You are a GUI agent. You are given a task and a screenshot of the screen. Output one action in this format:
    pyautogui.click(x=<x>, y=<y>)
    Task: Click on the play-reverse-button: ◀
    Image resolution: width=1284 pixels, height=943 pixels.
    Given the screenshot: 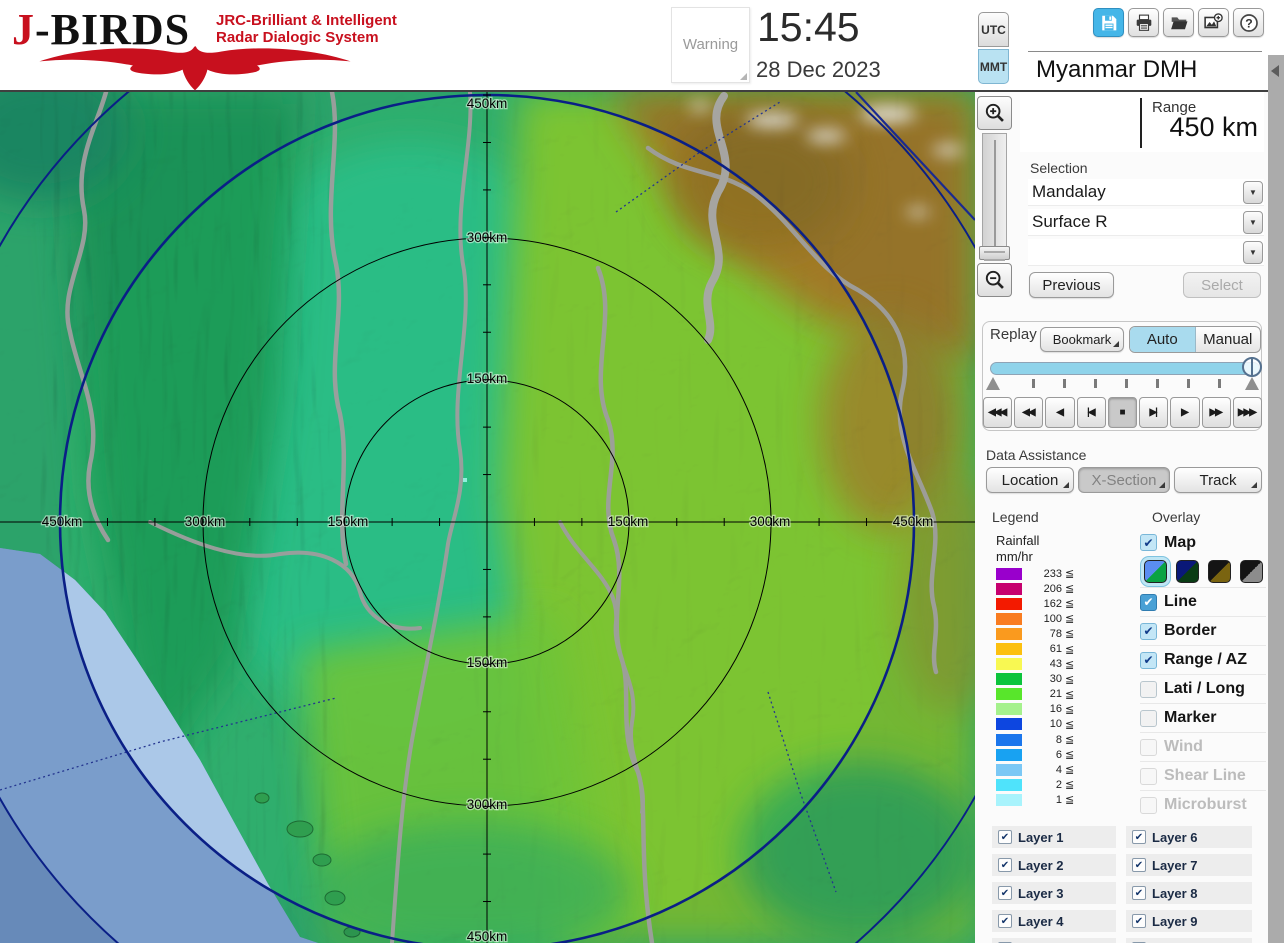 What is the action you would take?
    pyautogui.click(x=1060, y=412)
    